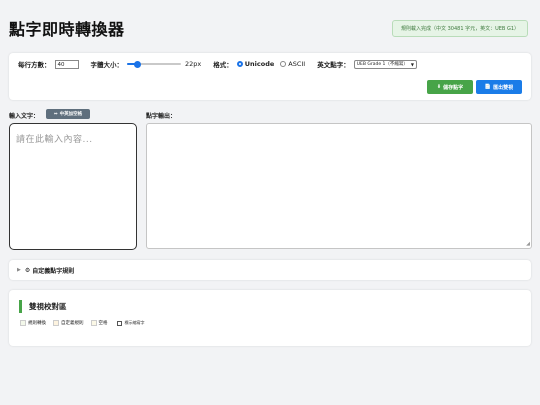 This screenshot has height=405, width=540. I want to click on english-braille-label: 英文點字：, so click(333, 65).